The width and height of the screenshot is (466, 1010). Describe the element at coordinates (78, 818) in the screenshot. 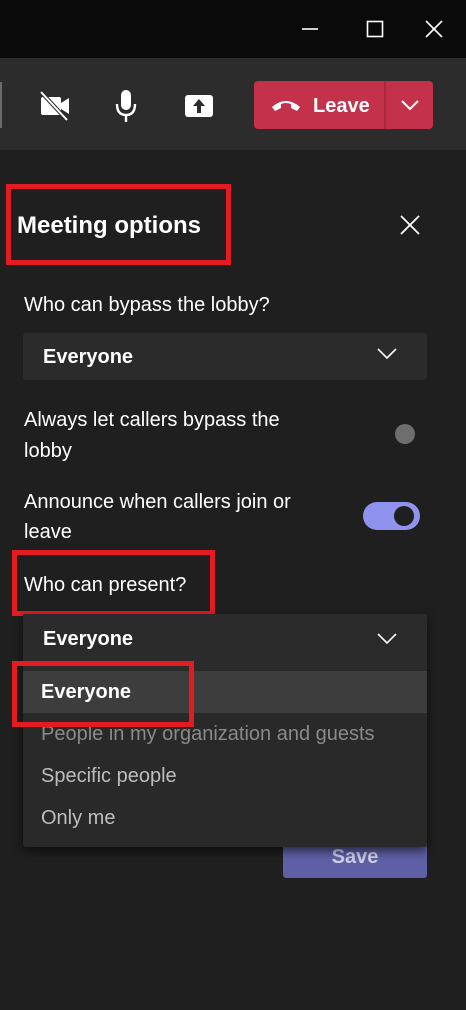

I see `option-label: Only me` at that location.